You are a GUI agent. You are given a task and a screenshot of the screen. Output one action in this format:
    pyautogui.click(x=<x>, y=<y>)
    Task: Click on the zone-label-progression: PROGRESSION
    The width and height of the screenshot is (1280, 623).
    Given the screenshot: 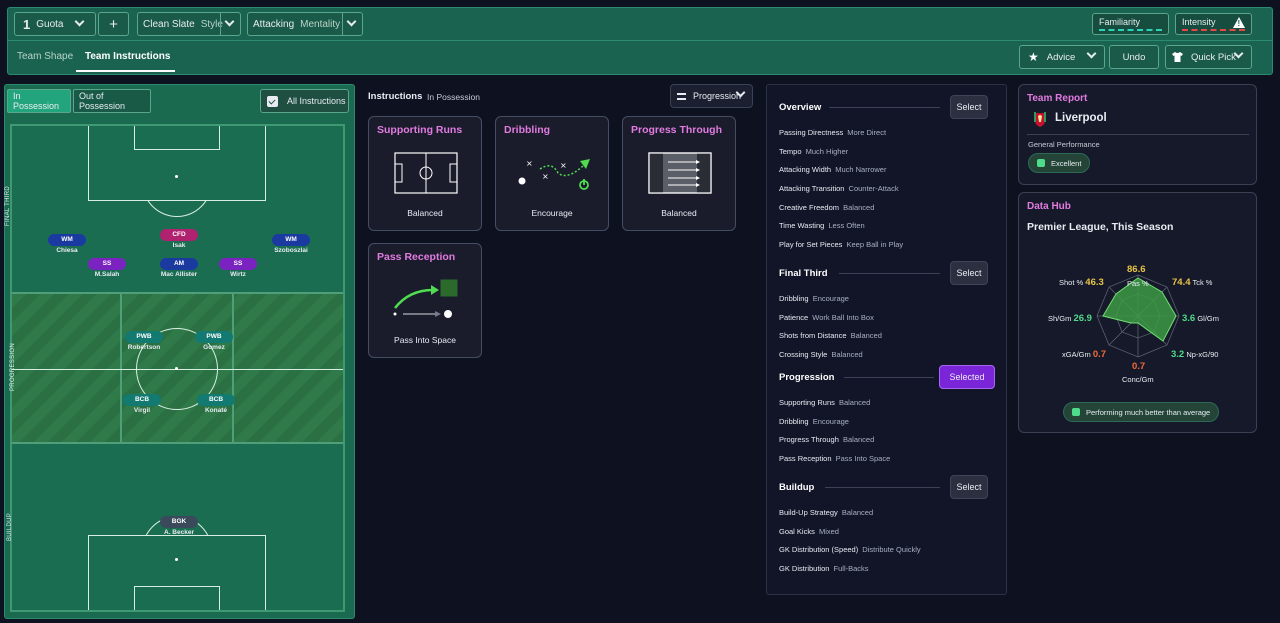 What is the action you would take?
    pyautogui.click(x=12, y=367)
    